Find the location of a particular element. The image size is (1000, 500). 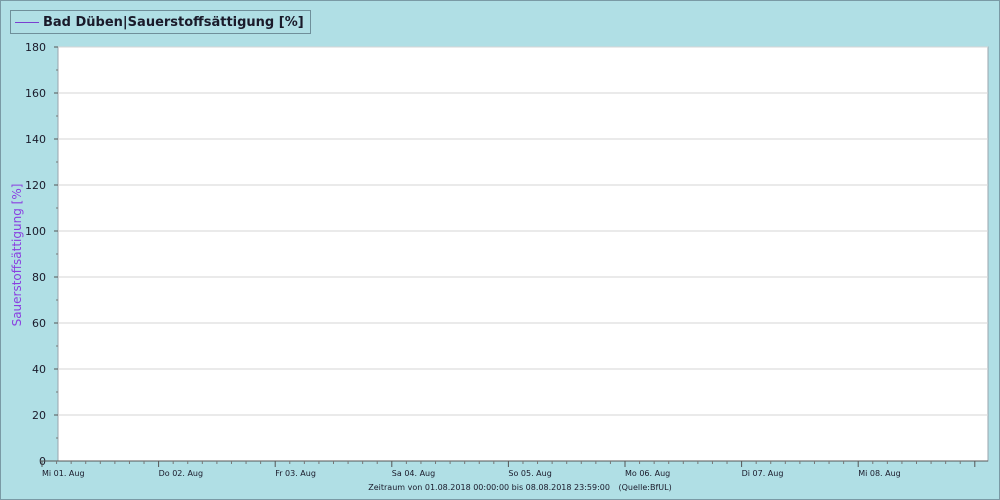

source-label: (Quelle:BfUL) is located at coordinates (645, 487).